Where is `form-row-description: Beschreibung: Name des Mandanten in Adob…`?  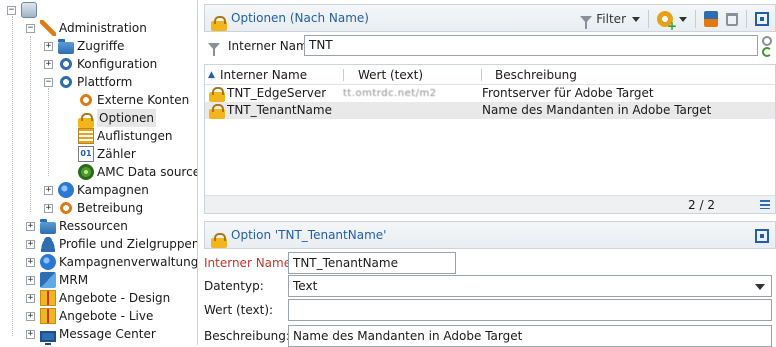 form-row-description: Beschreibung: Name des Mandanten in Adob… is located at coordinates (490, 336).